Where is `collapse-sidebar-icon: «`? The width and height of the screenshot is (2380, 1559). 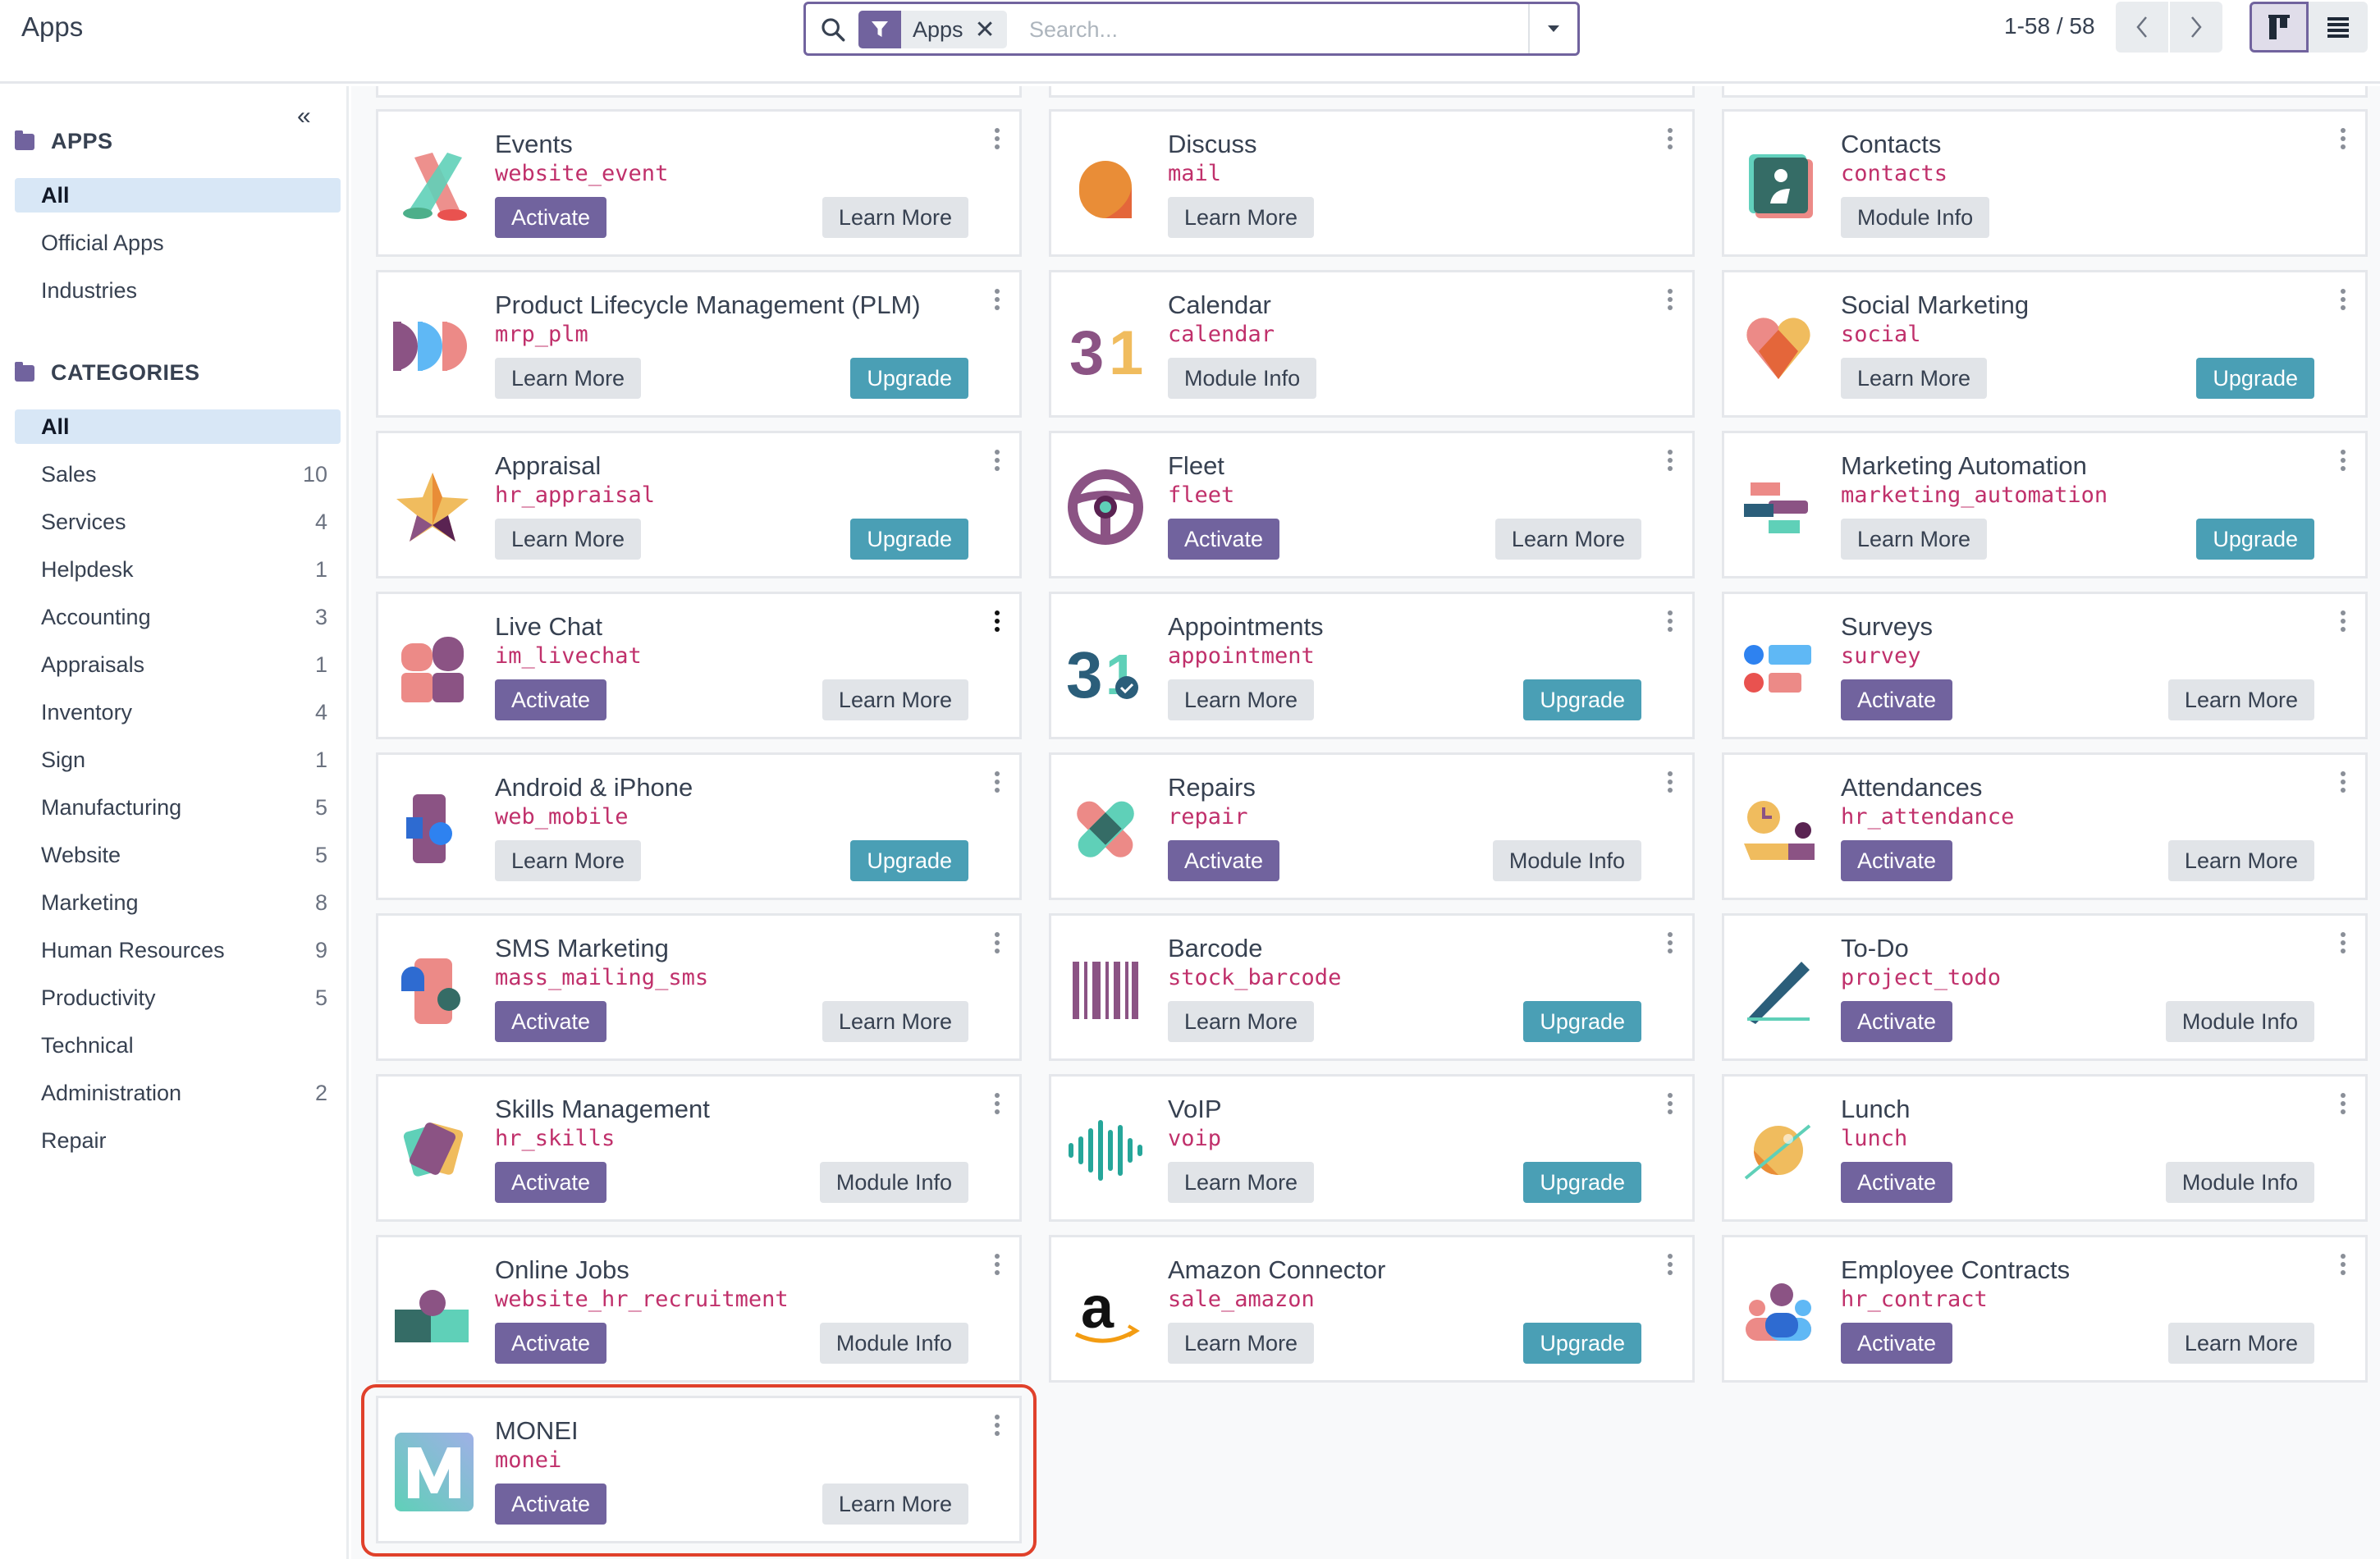 collapse-sidebar-icon: « is located at coordinates (304, 116).